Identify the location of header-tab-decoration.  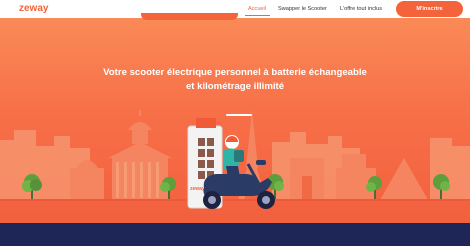
(189, 16).